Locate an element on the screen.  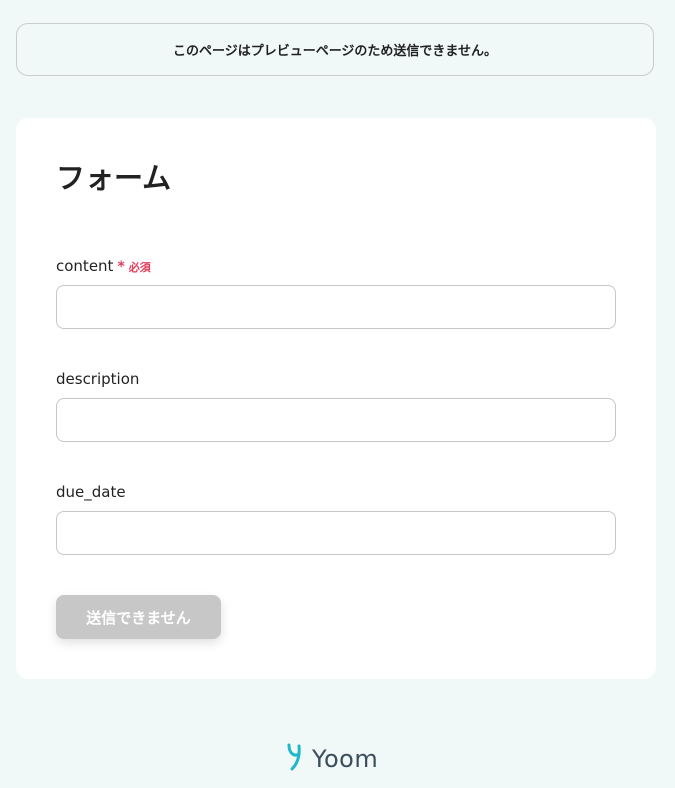
form-title: フォーム is located at coordinates (114, 178).